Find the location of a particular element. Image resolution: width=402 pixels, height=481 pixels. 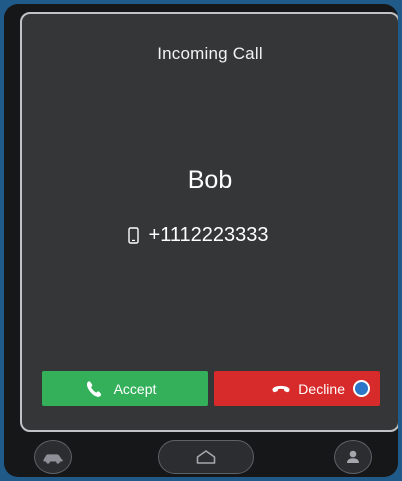

home-button is located at coordinates (206, 457).